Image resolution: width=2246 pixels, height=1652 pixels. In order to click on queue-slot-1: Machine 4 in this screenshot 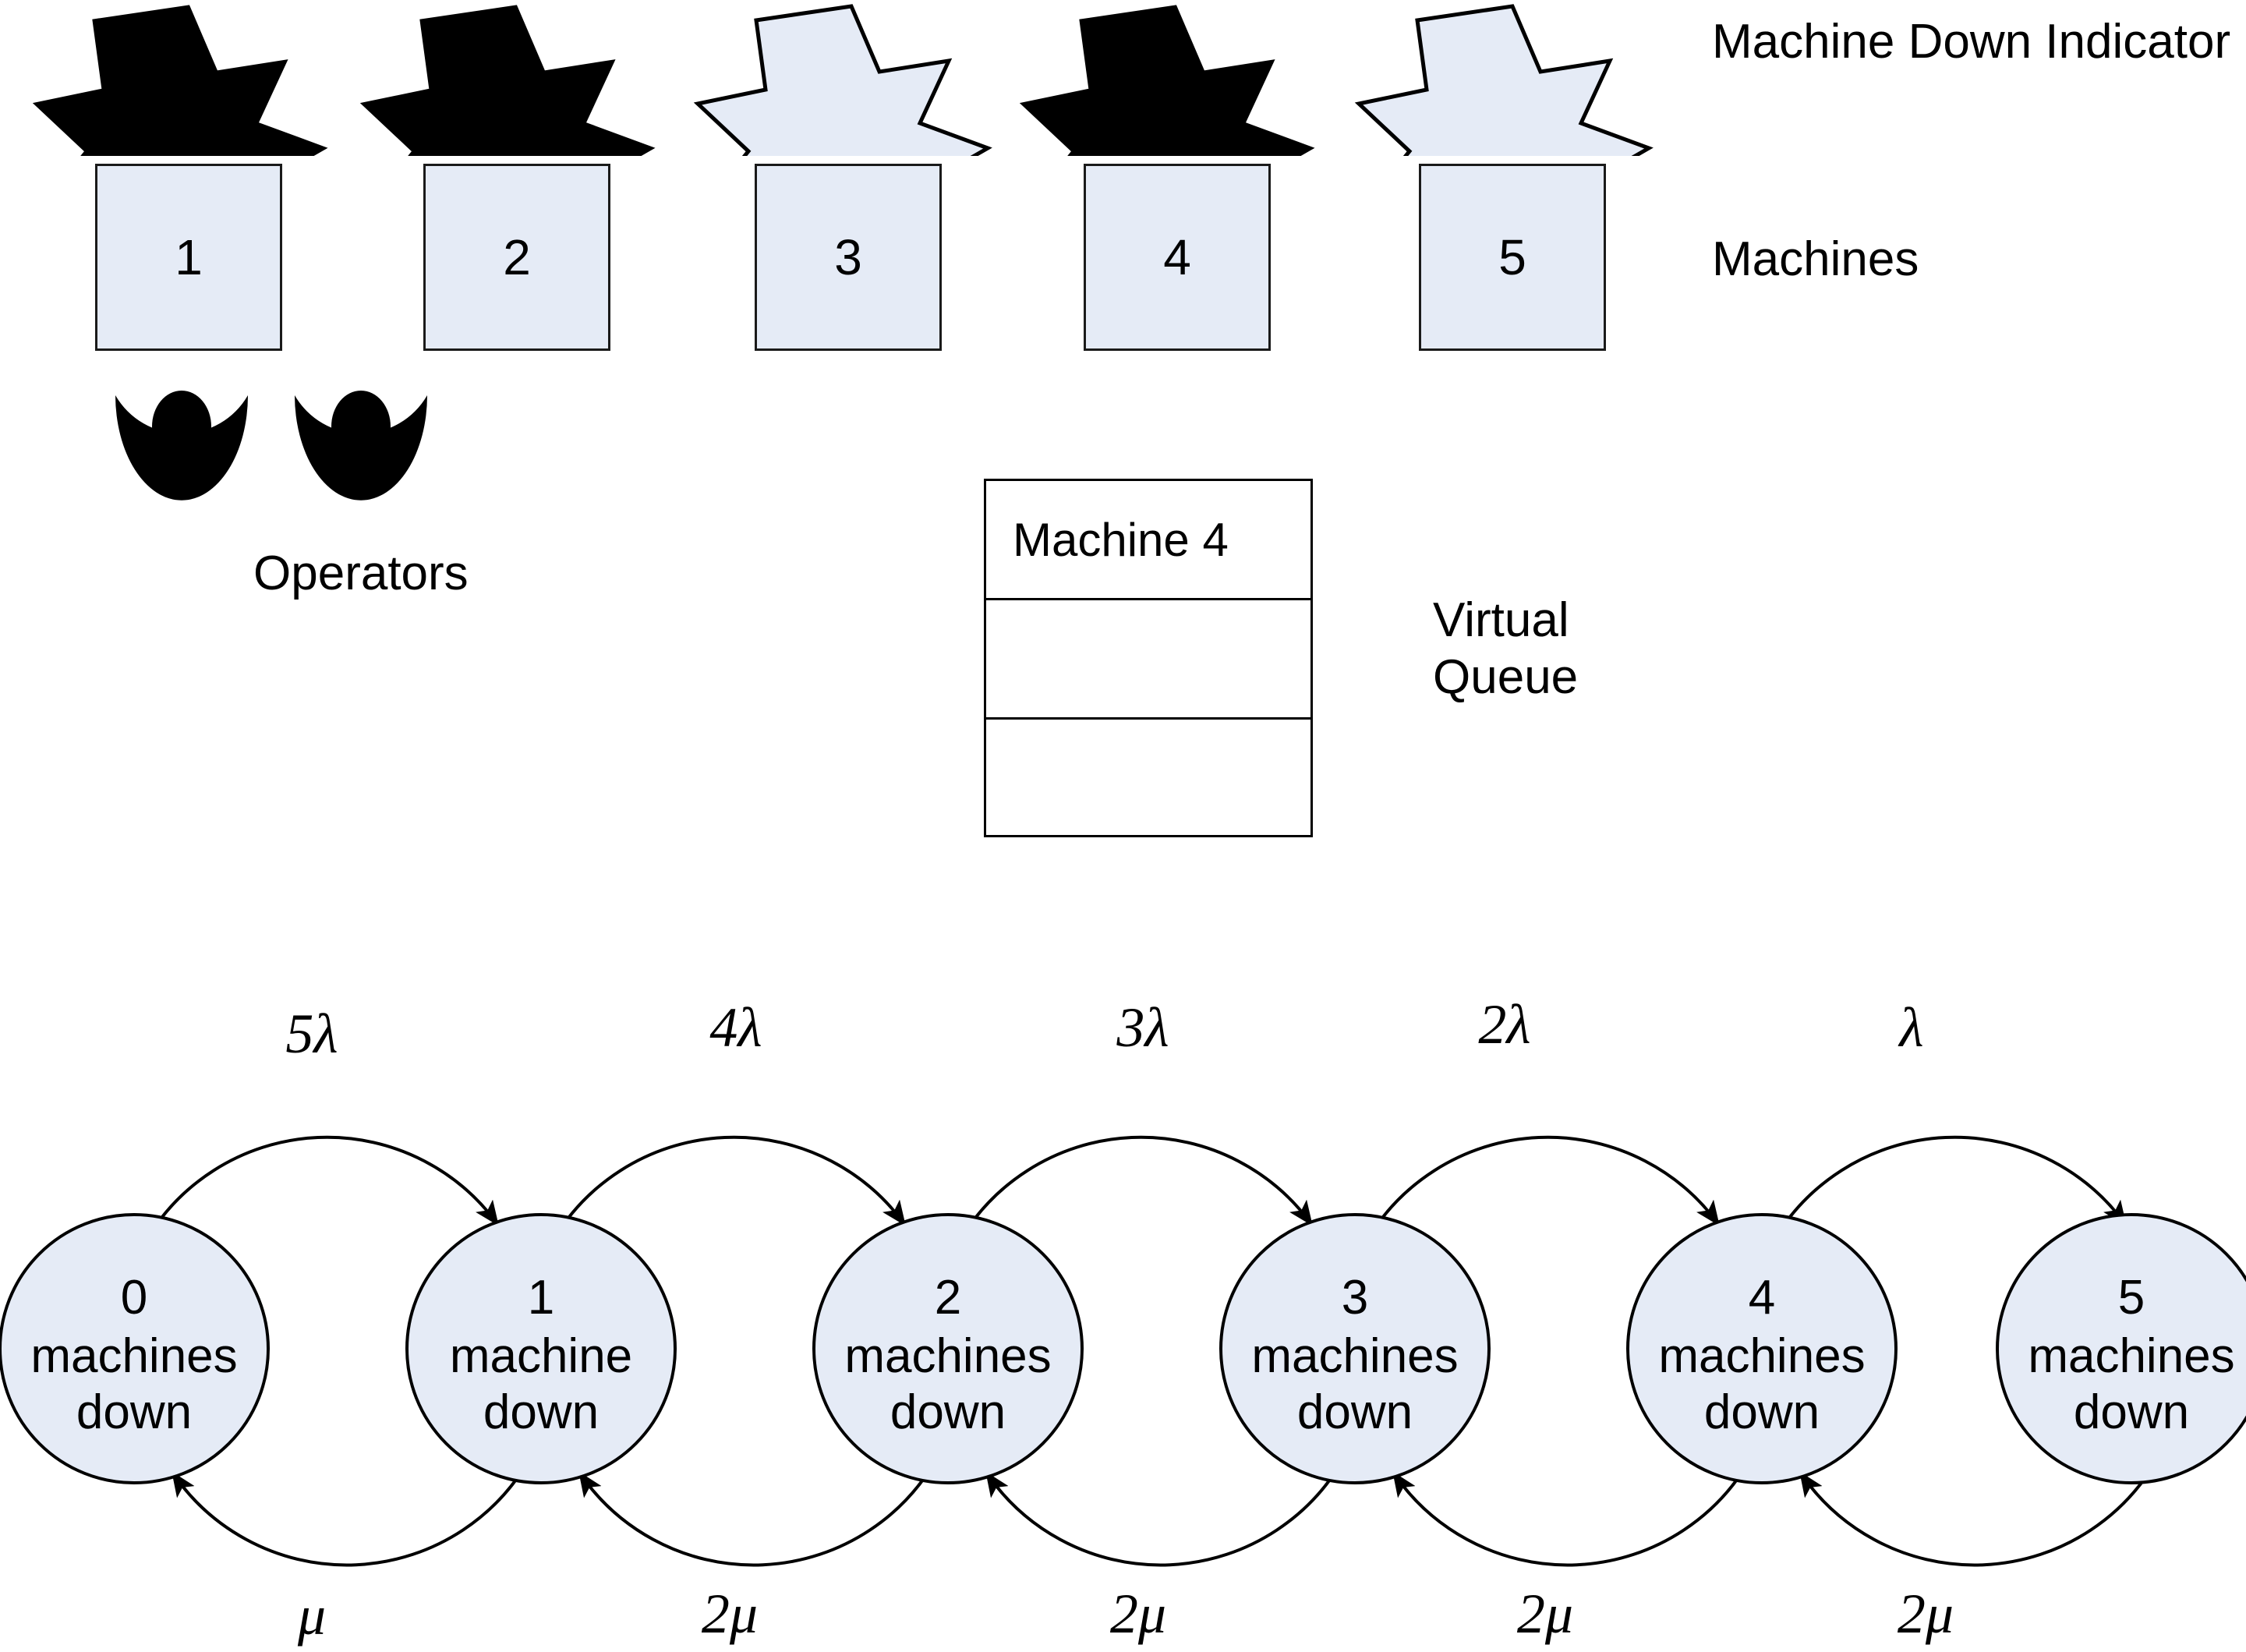, I will do `click(1148, 540)`.